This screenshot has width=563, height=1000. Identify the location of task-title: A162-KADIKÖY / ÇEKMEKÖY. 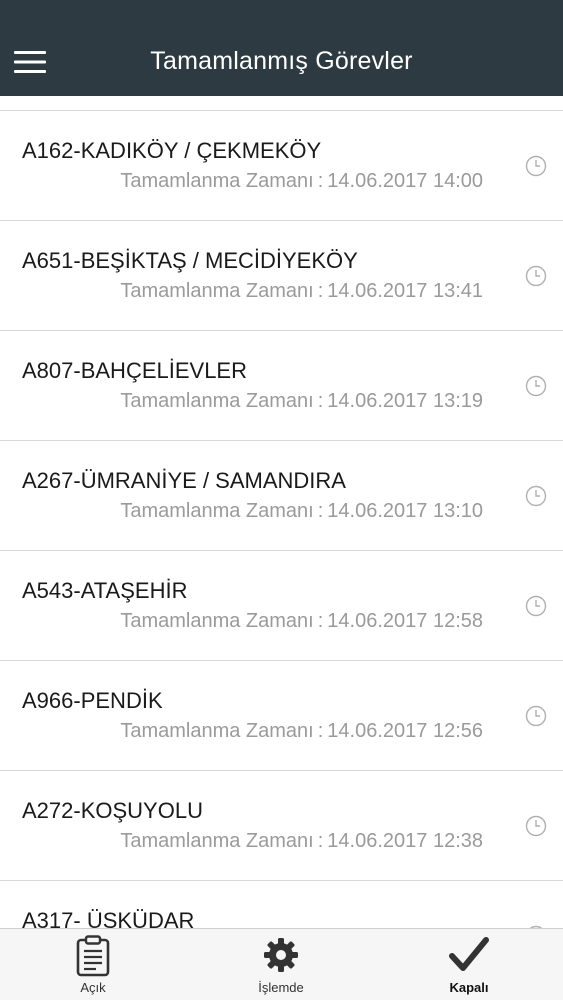
(172, 150).